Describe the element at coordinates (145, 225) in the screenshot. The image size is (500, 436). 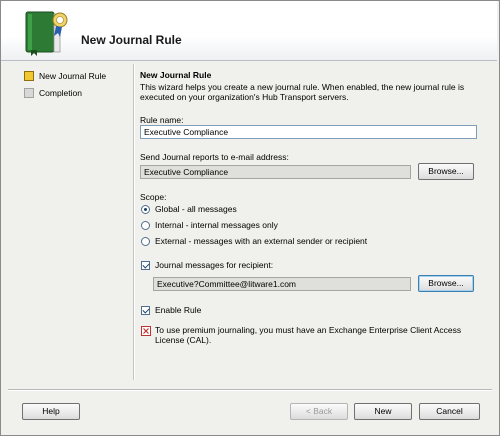
I see `scope-internal-radio` at that location.